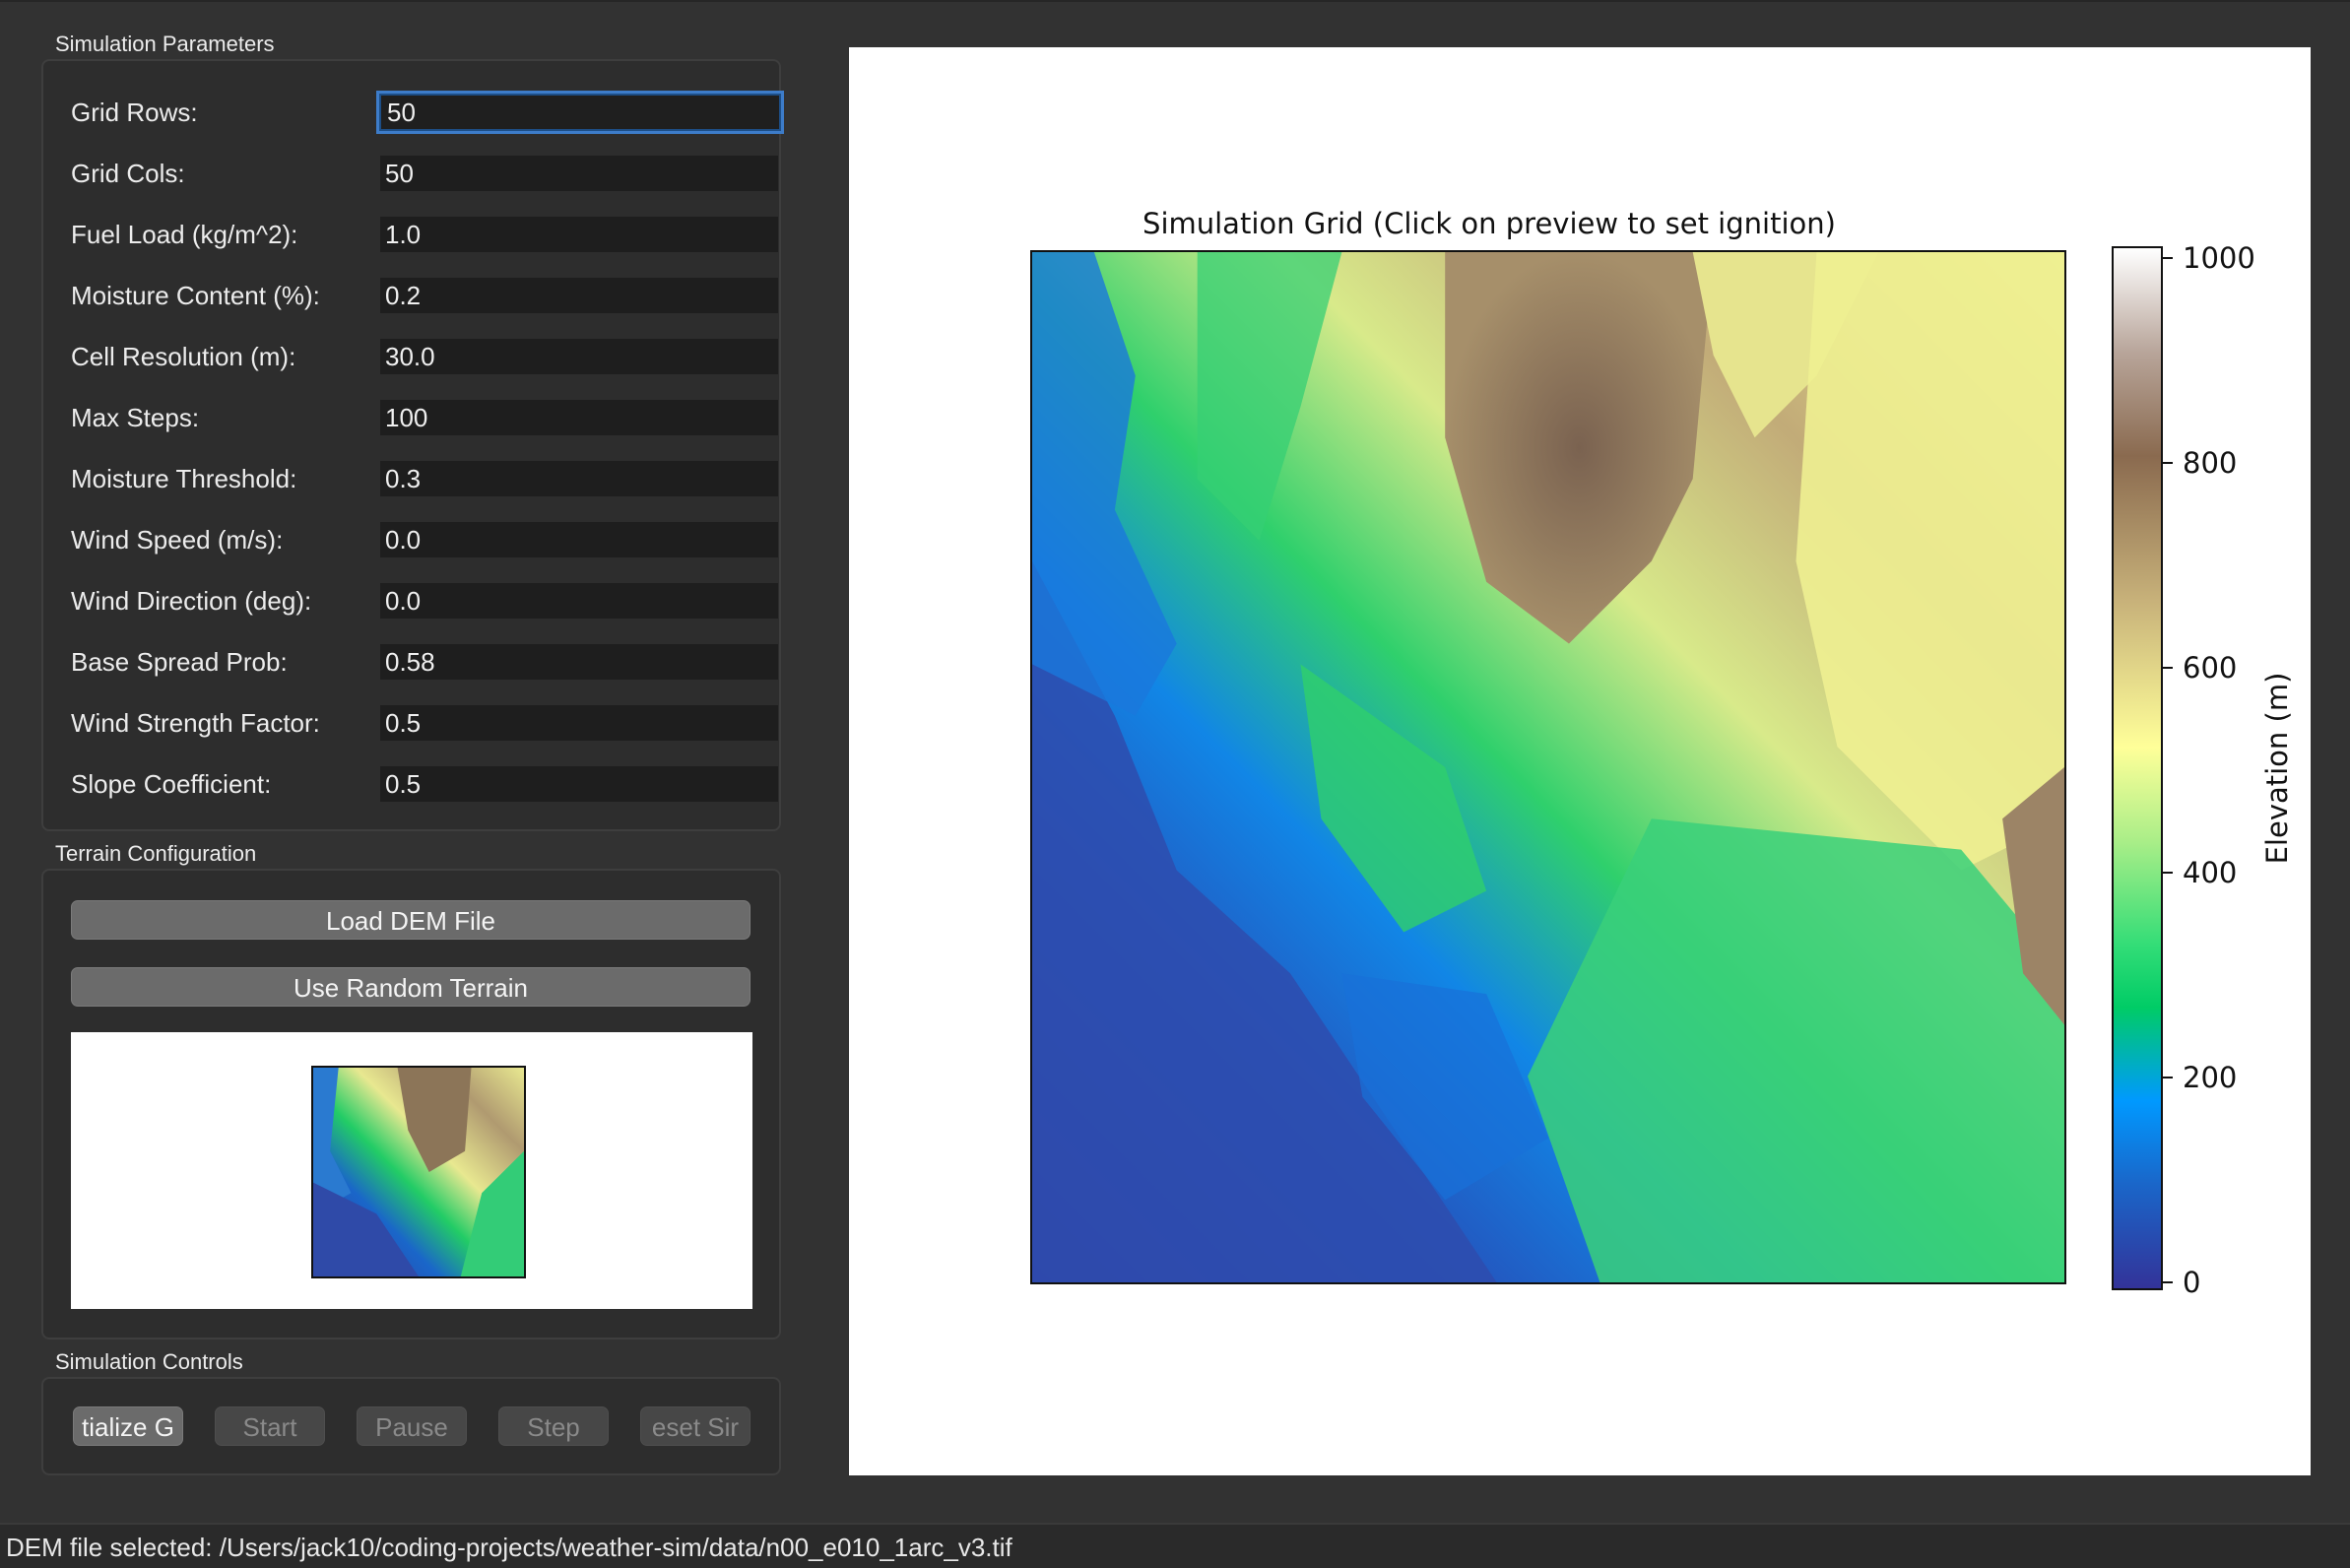 Image resolution: width=2350 pixels, height=1568 pixels. Describe the element at coordinates (2219, 258) in the screenshot. I see `colorbar-tick-label: 1000` at that location.